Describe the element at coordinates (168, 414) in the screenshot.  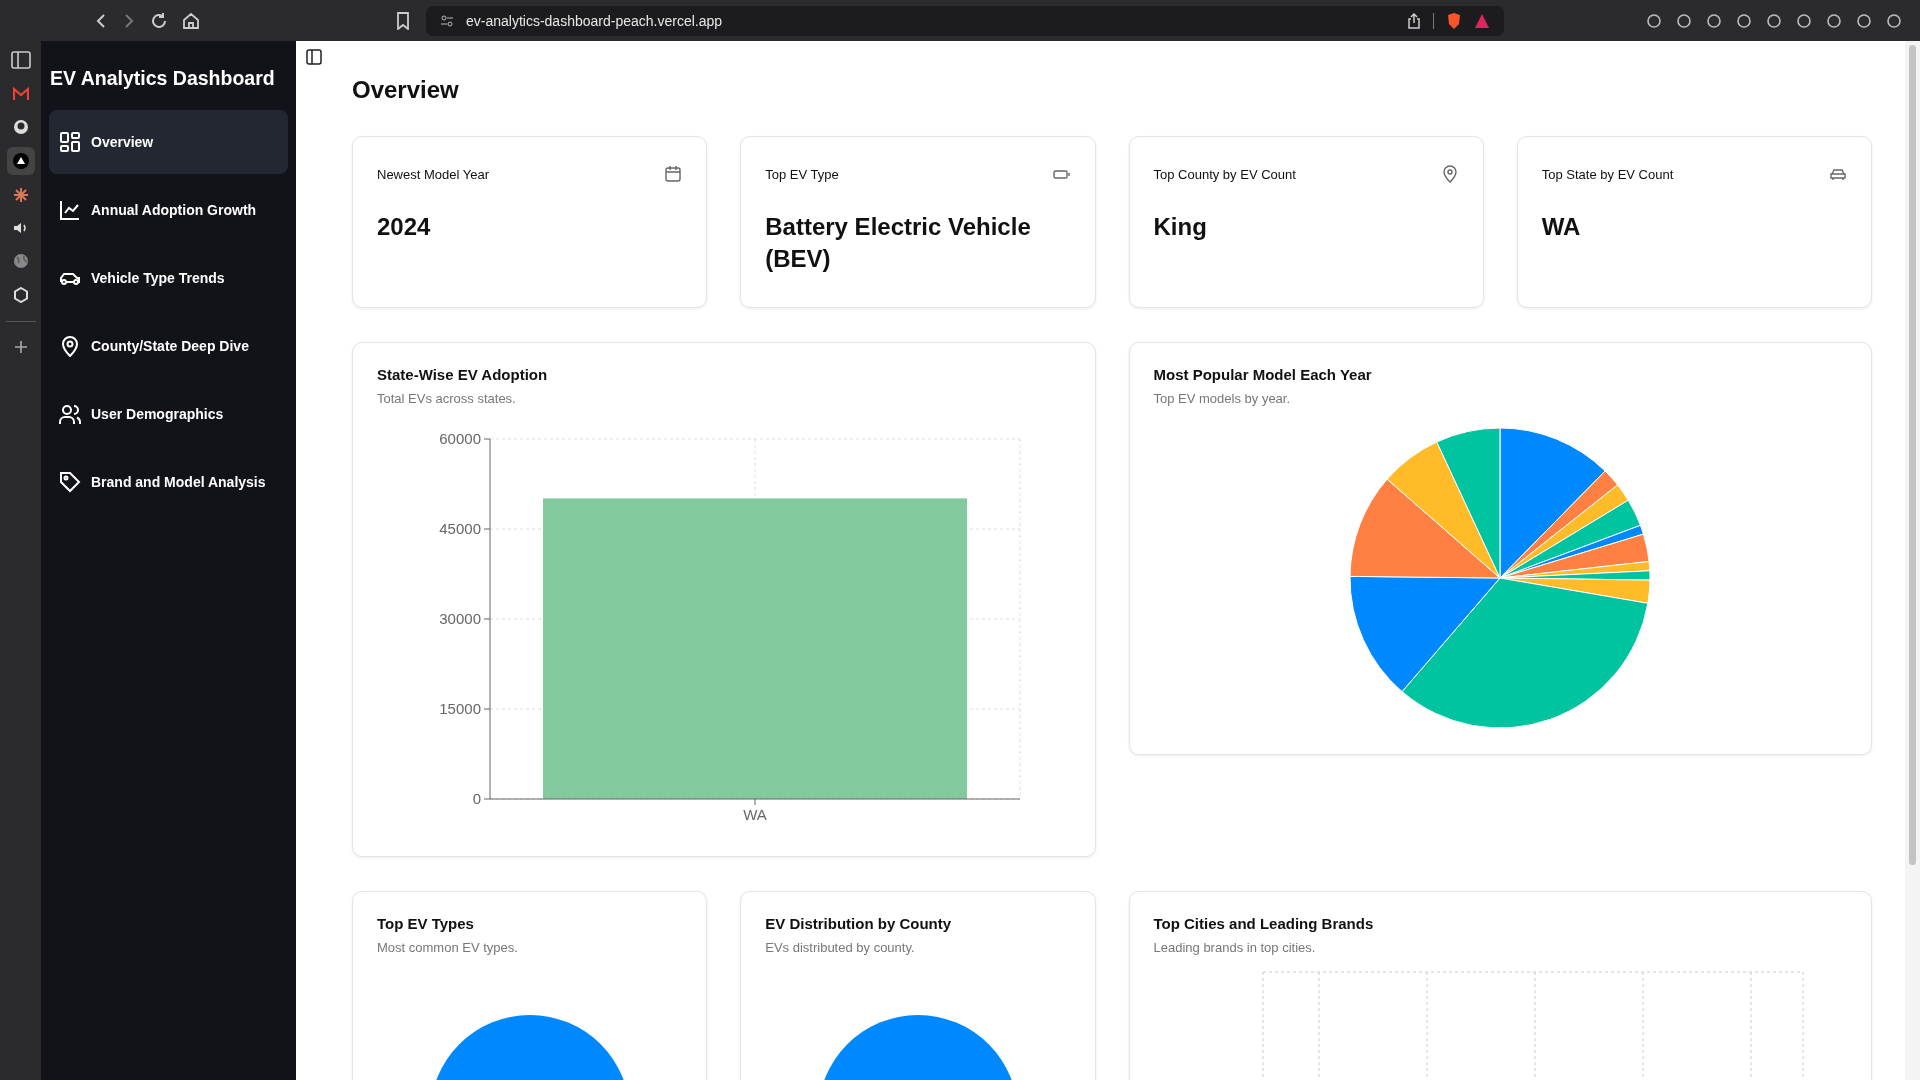
I see `nav-item: User Demographics` at that location.